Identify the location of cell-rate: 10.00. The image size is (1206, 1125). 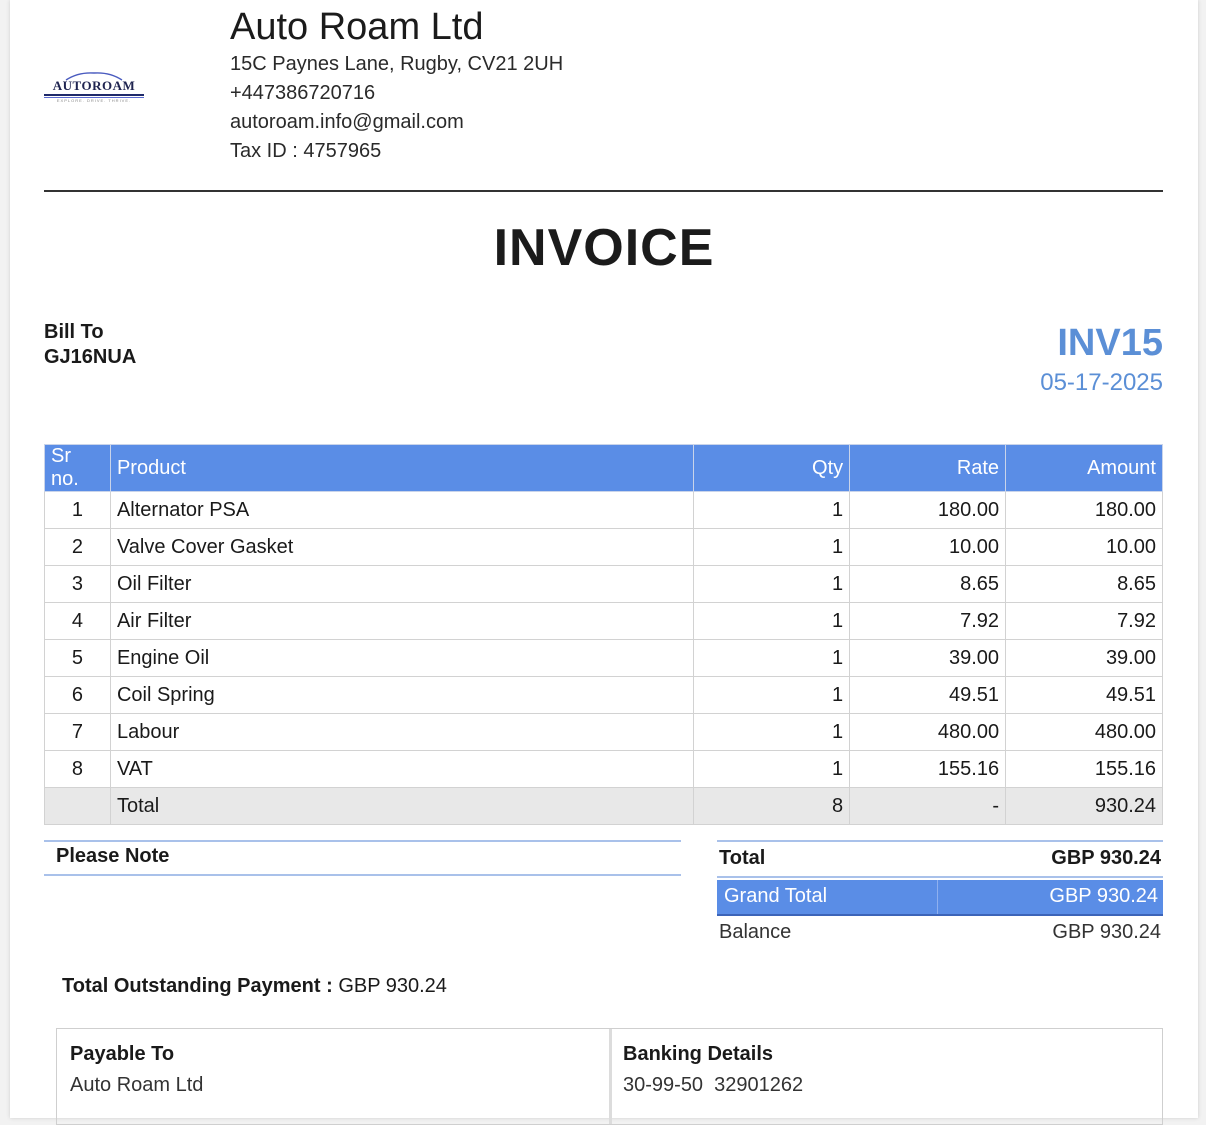
(928, 547).